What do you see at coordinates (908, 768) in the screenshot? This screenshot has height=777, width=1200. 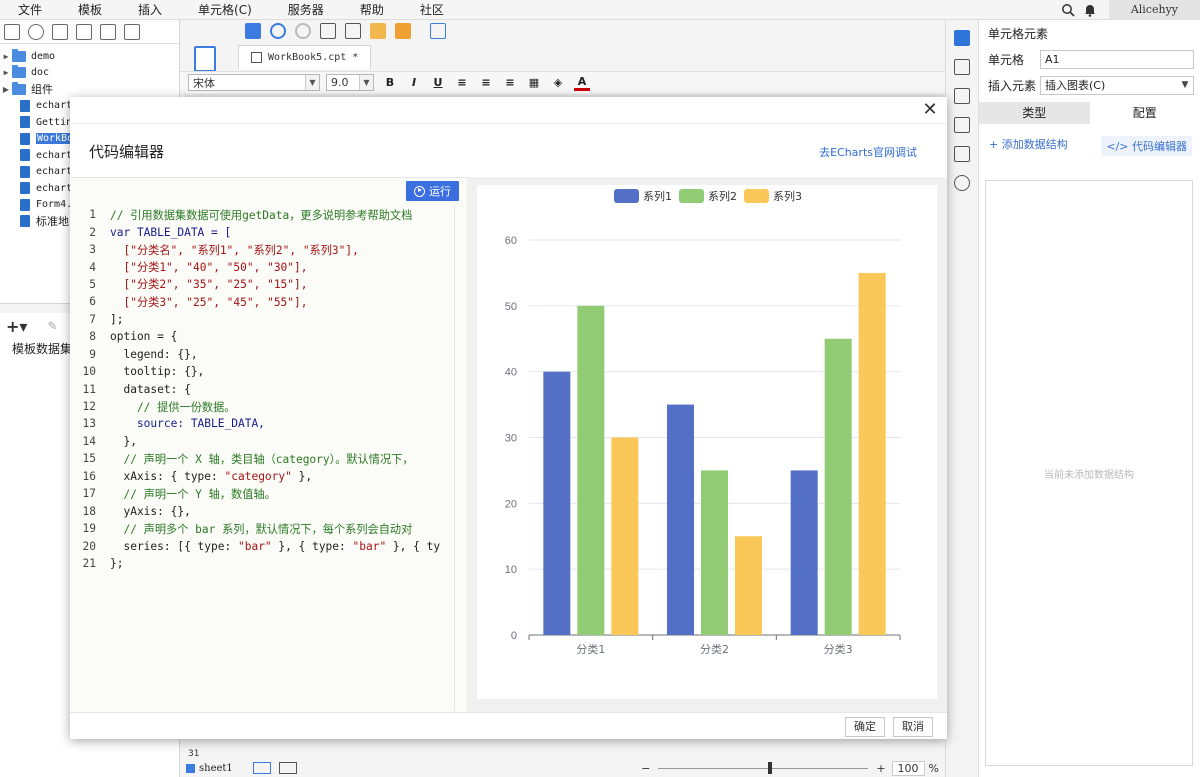 I see `zoom-value: 100` at bounding box center [908, 768].